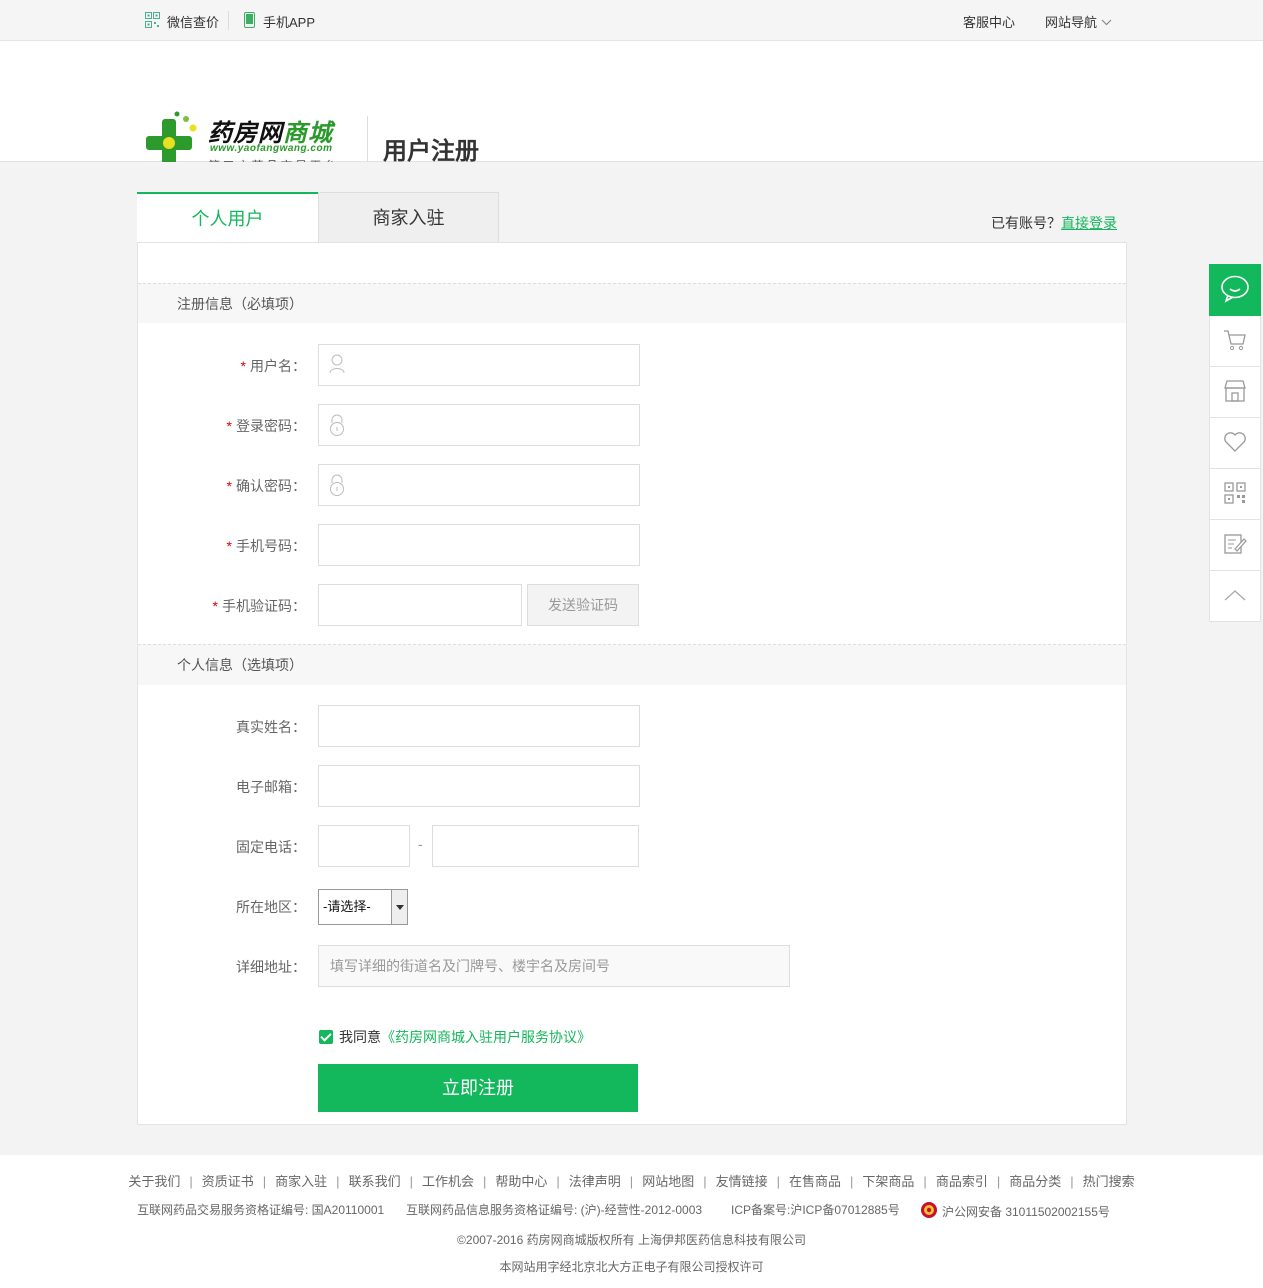 This screenshot has width=1263, height=1288. I want to click on agreement-prefix: 我同意, so click(360, 1037).